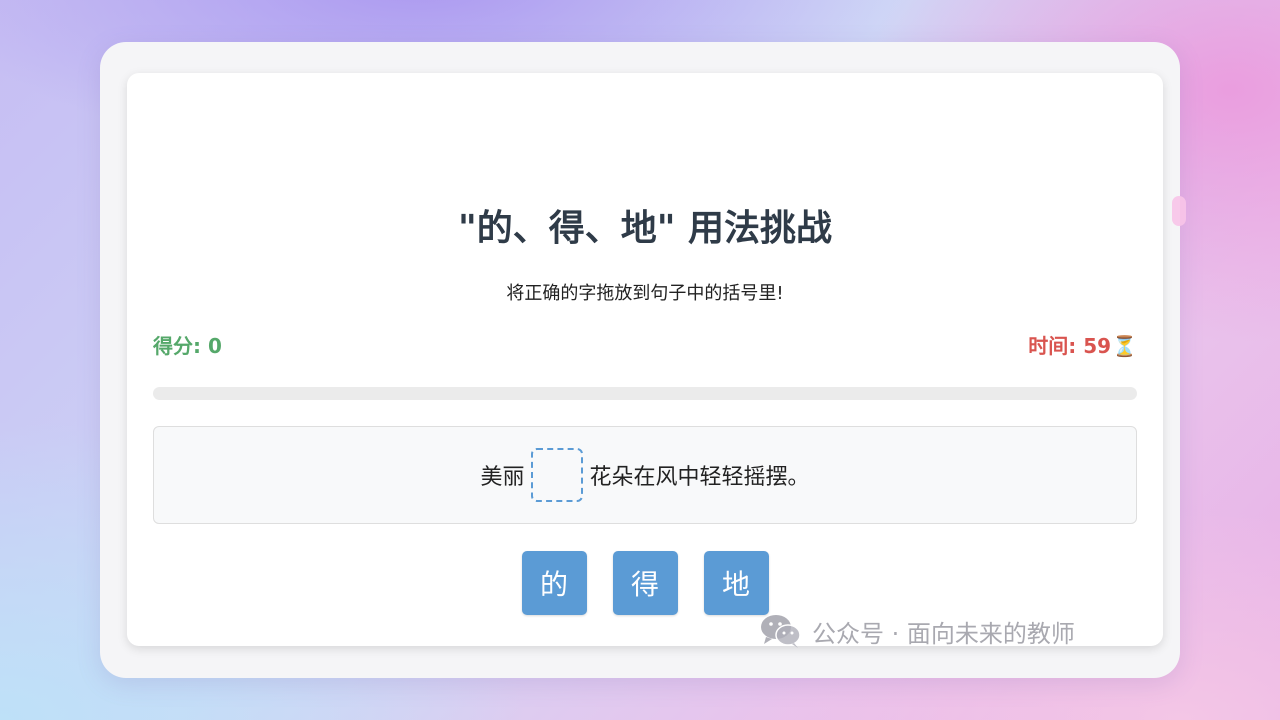 The width and height of the screenshot is (1280, 720). Describe the element at coordinates (187, 346) in the screenshot. I see `score-display: 得分: 0` at that location.